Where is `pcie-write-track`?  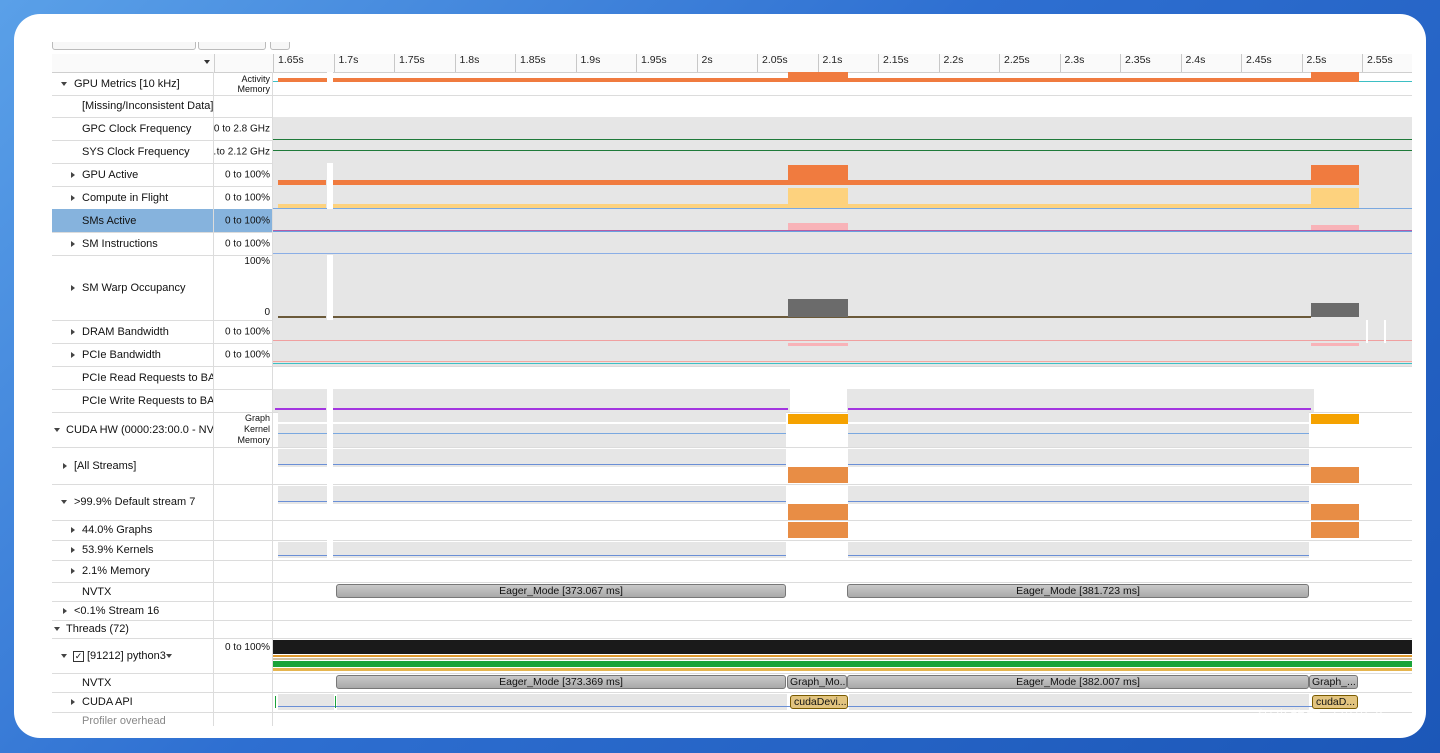 pcie-write-track is located at coordinates (842, 400).